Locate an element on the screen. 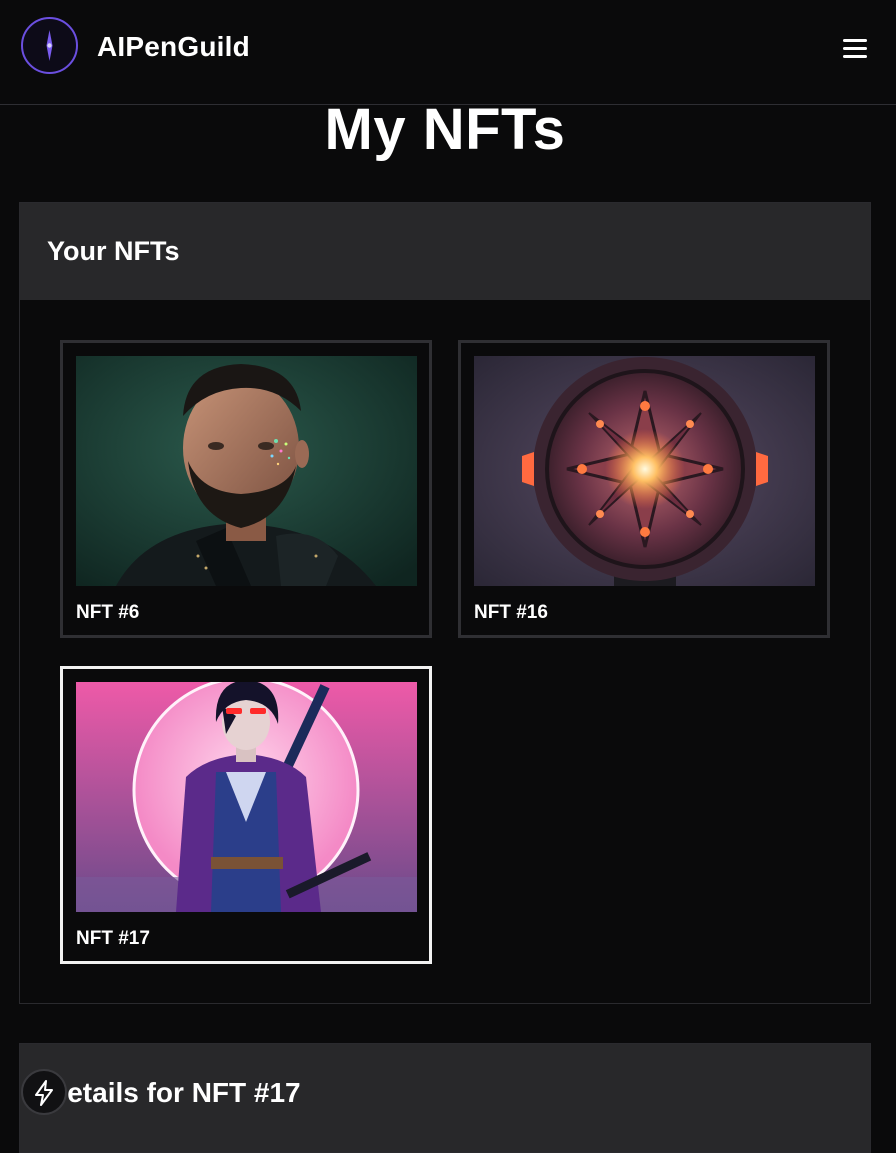 This screenshot has height=1153, width=896. nft-details-panel: Details for NFT #17 is located at coordinates (445, 1098).